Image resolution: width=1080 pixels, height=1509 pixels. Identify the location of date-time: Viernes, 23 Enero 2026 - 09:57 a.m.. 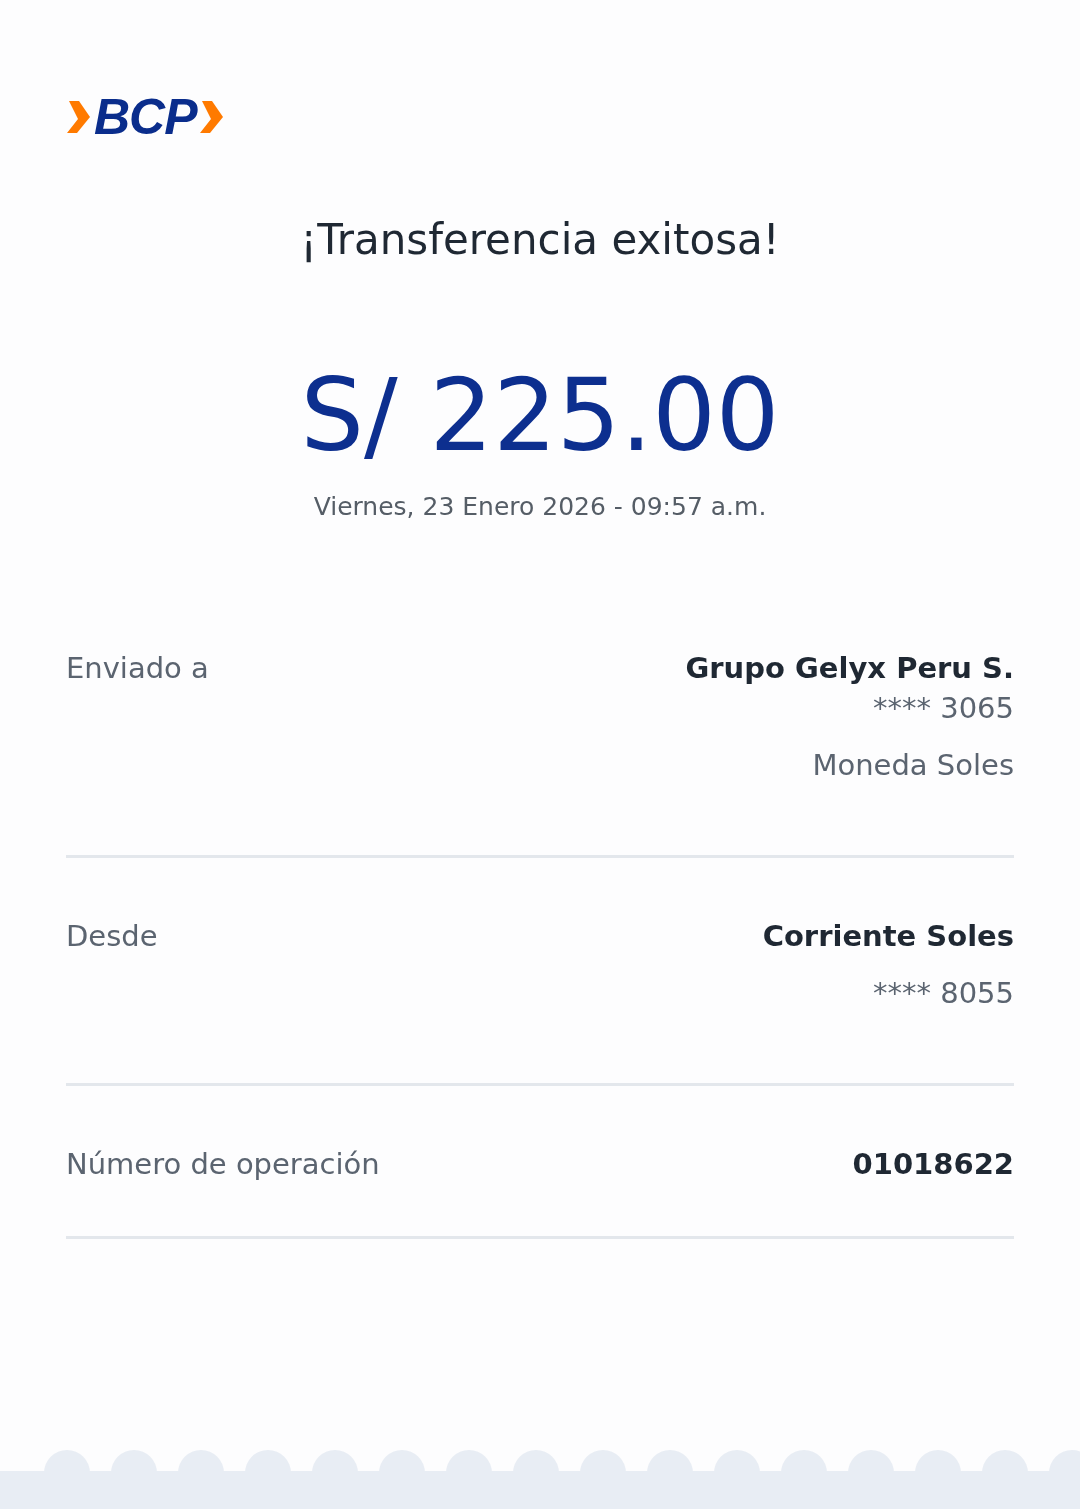
(540, 507).